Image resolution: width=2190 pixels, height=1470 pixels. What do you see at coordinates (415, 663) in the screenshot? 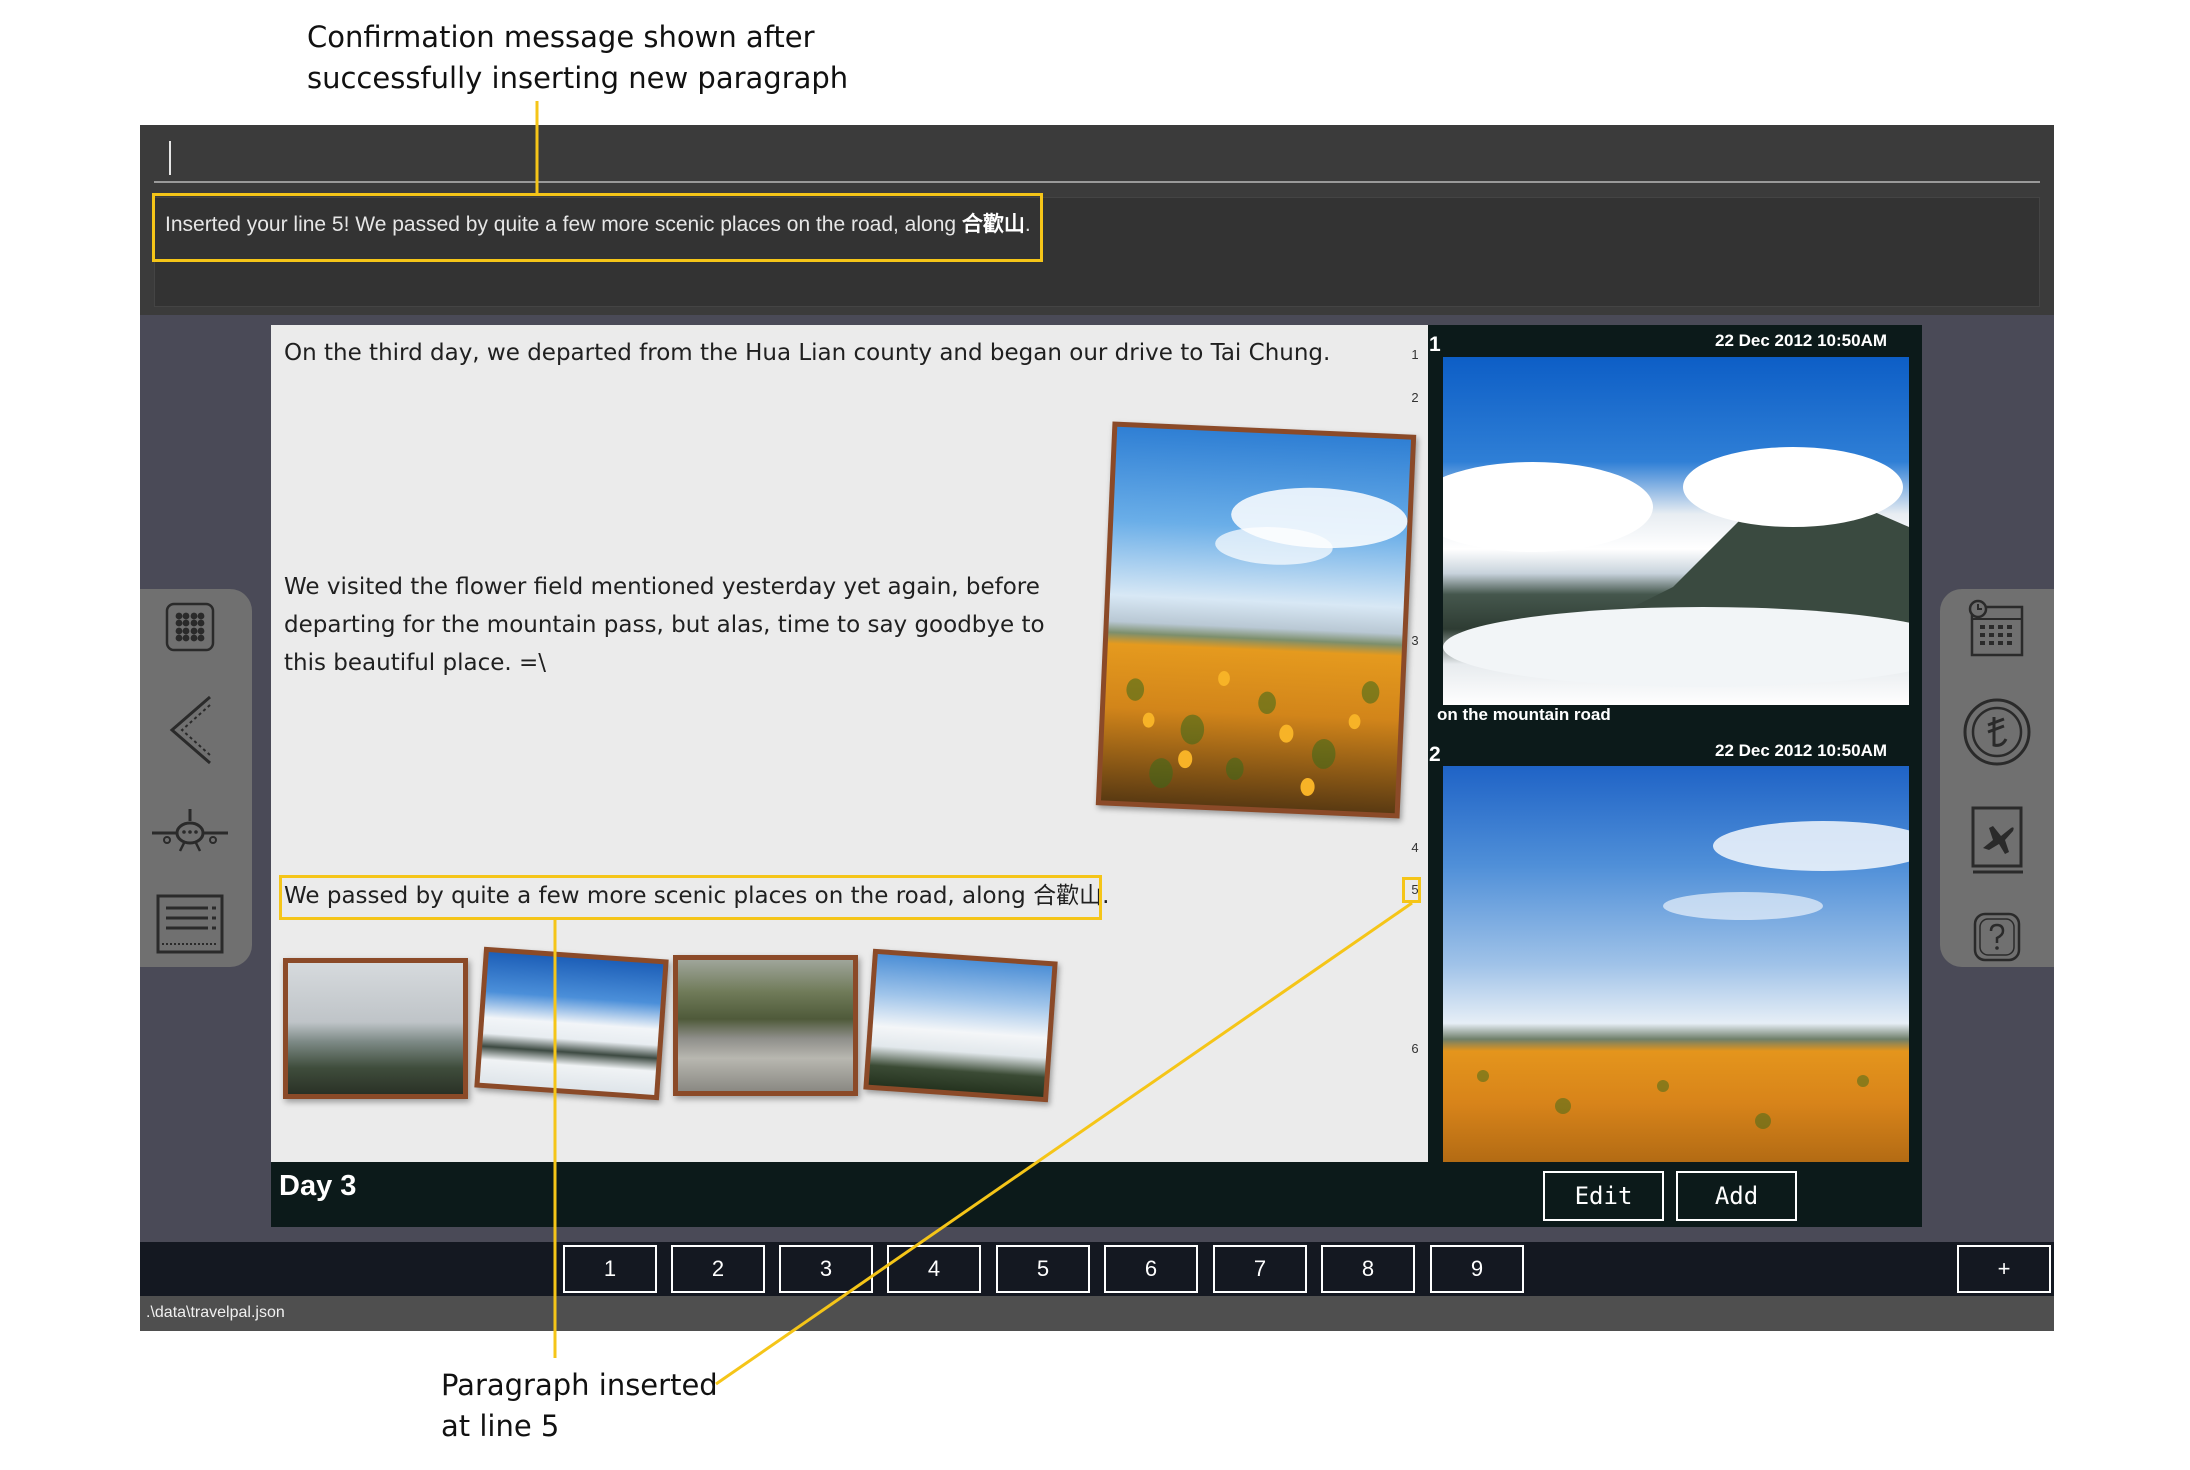
I see `paragraph-line-3-row-3: this beautiful place. =\` at bounding box center [415, 663].